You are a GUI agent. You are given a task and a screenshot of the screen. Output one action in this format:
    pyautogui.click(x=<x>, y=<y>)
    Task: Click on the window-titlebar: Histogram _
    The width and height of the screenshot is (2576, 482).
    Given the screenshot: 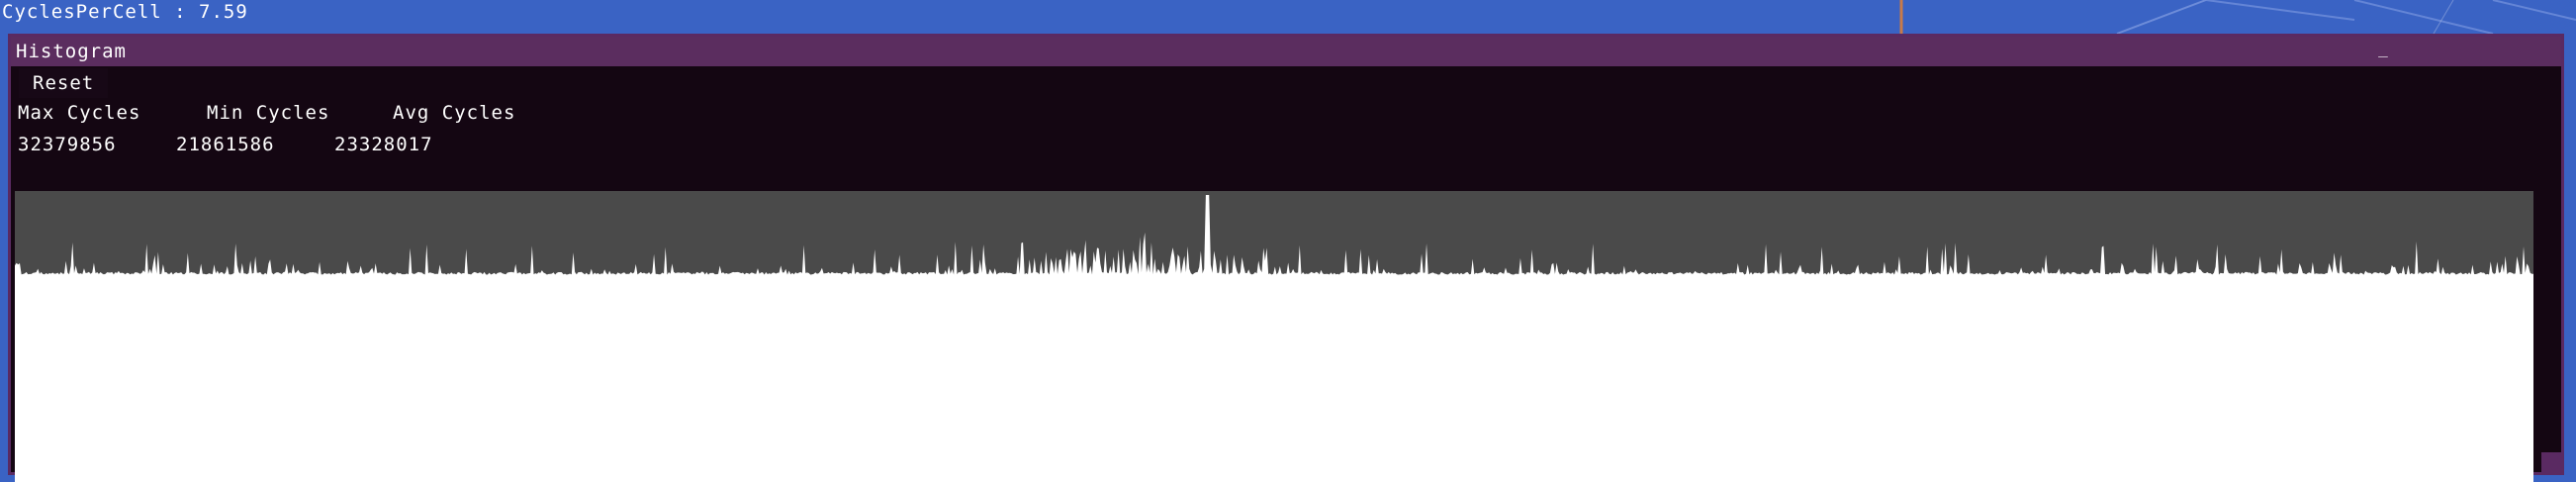 What is the action you would take?
    pyautogui.click(x=1286, y=51)
    